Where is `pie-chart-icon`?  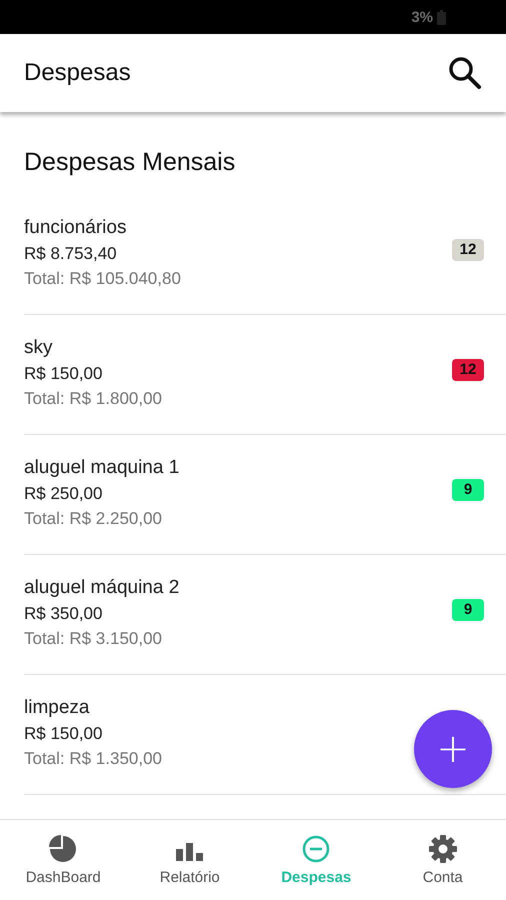
pie-chart-icon is located at coordinates (63, 848).